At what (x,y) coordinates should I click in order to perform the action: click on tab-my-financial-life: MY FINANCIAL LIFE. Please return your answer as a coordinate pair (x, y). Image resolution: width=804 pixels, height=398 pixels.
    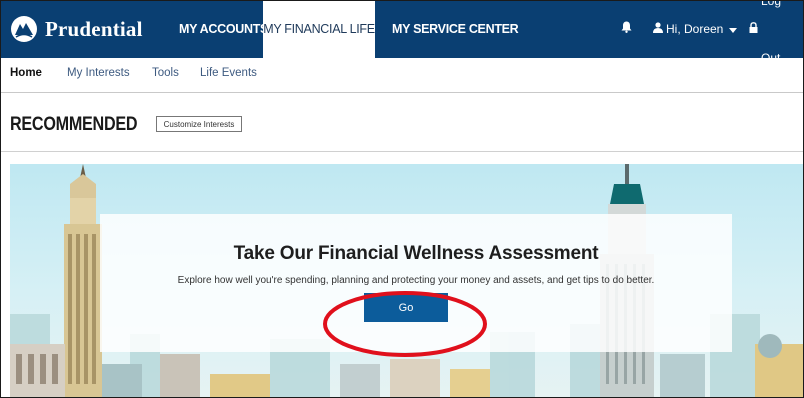
    Looking at the image, I should click on (319, 29).